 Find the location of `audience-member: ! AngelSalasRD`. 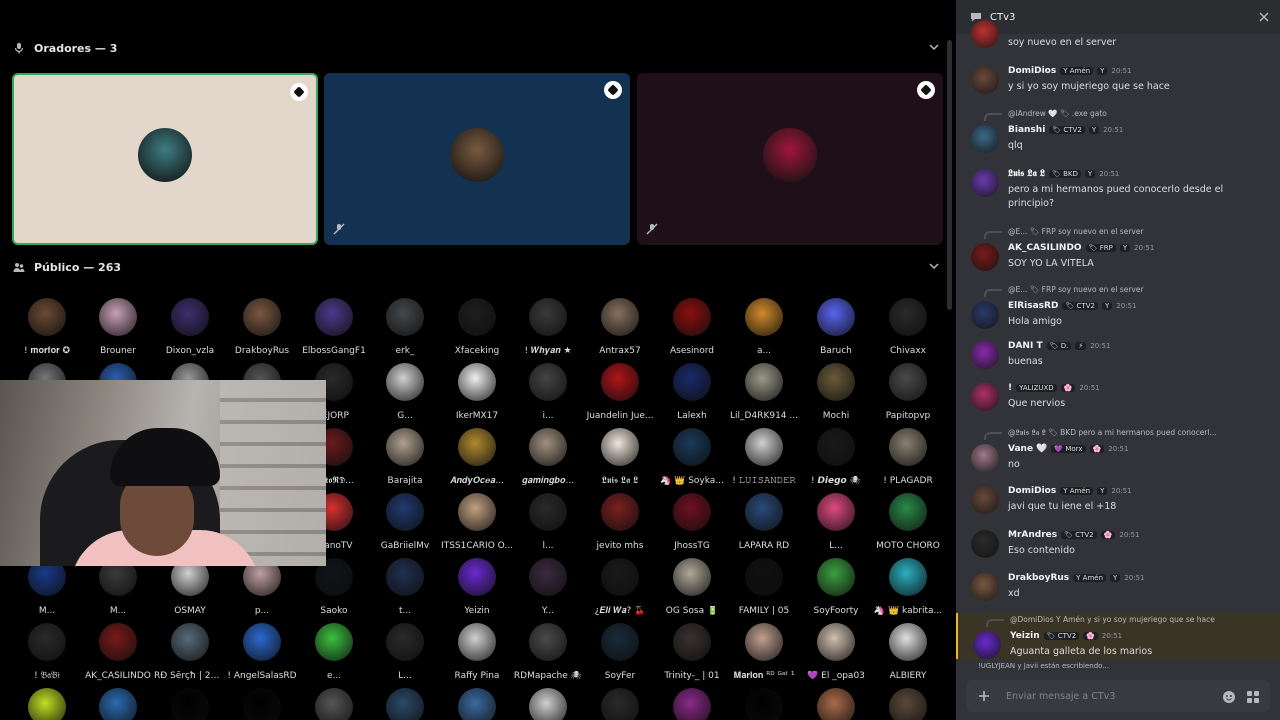

audience-member: ! AngelSalasRD is located at coordinates (262, 652).